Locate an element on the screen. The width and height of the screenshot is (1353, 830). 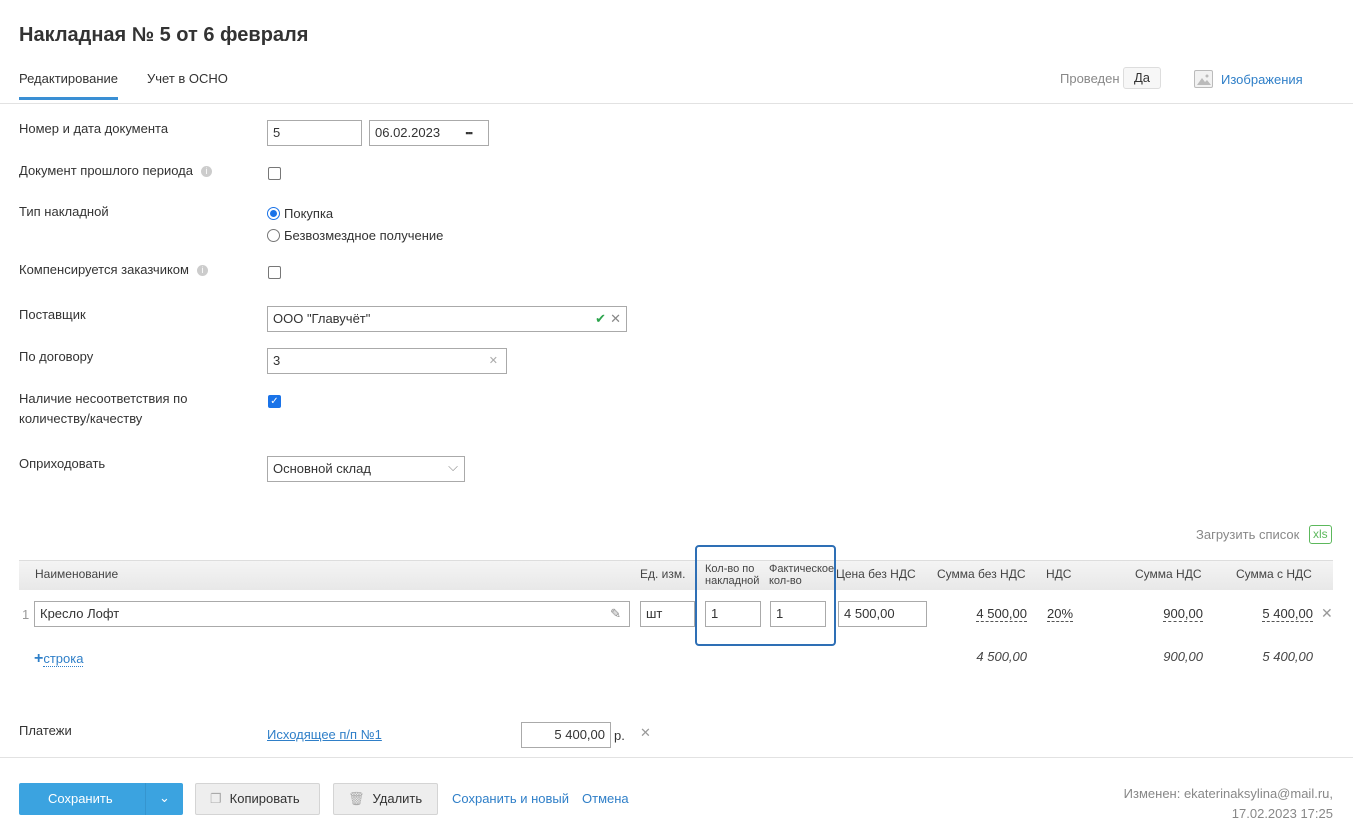
doc-date-value: 06.02.2023 is located at coordinates (408, 132).